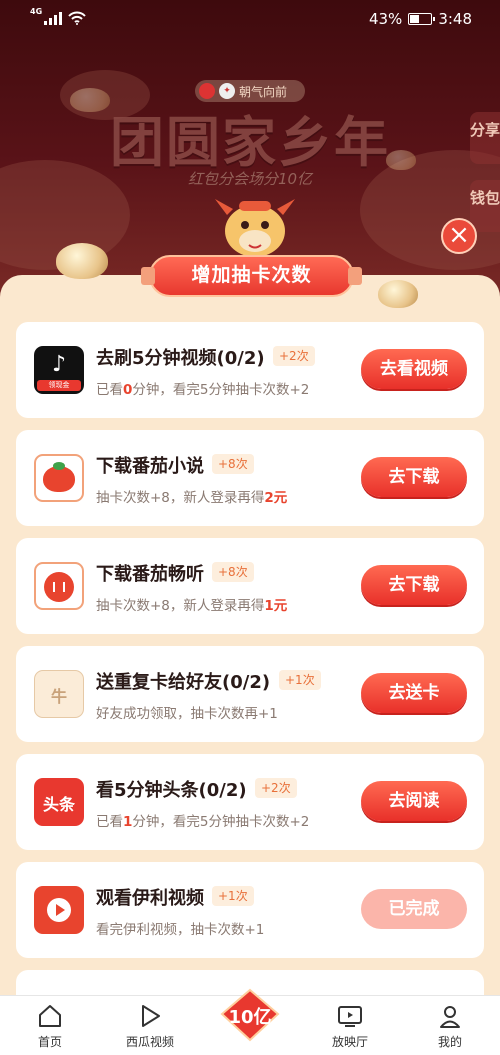  Describe the element at coordinates (150, 898) in the screenshot. I see `task-title: 观看伊利视频` at that location.